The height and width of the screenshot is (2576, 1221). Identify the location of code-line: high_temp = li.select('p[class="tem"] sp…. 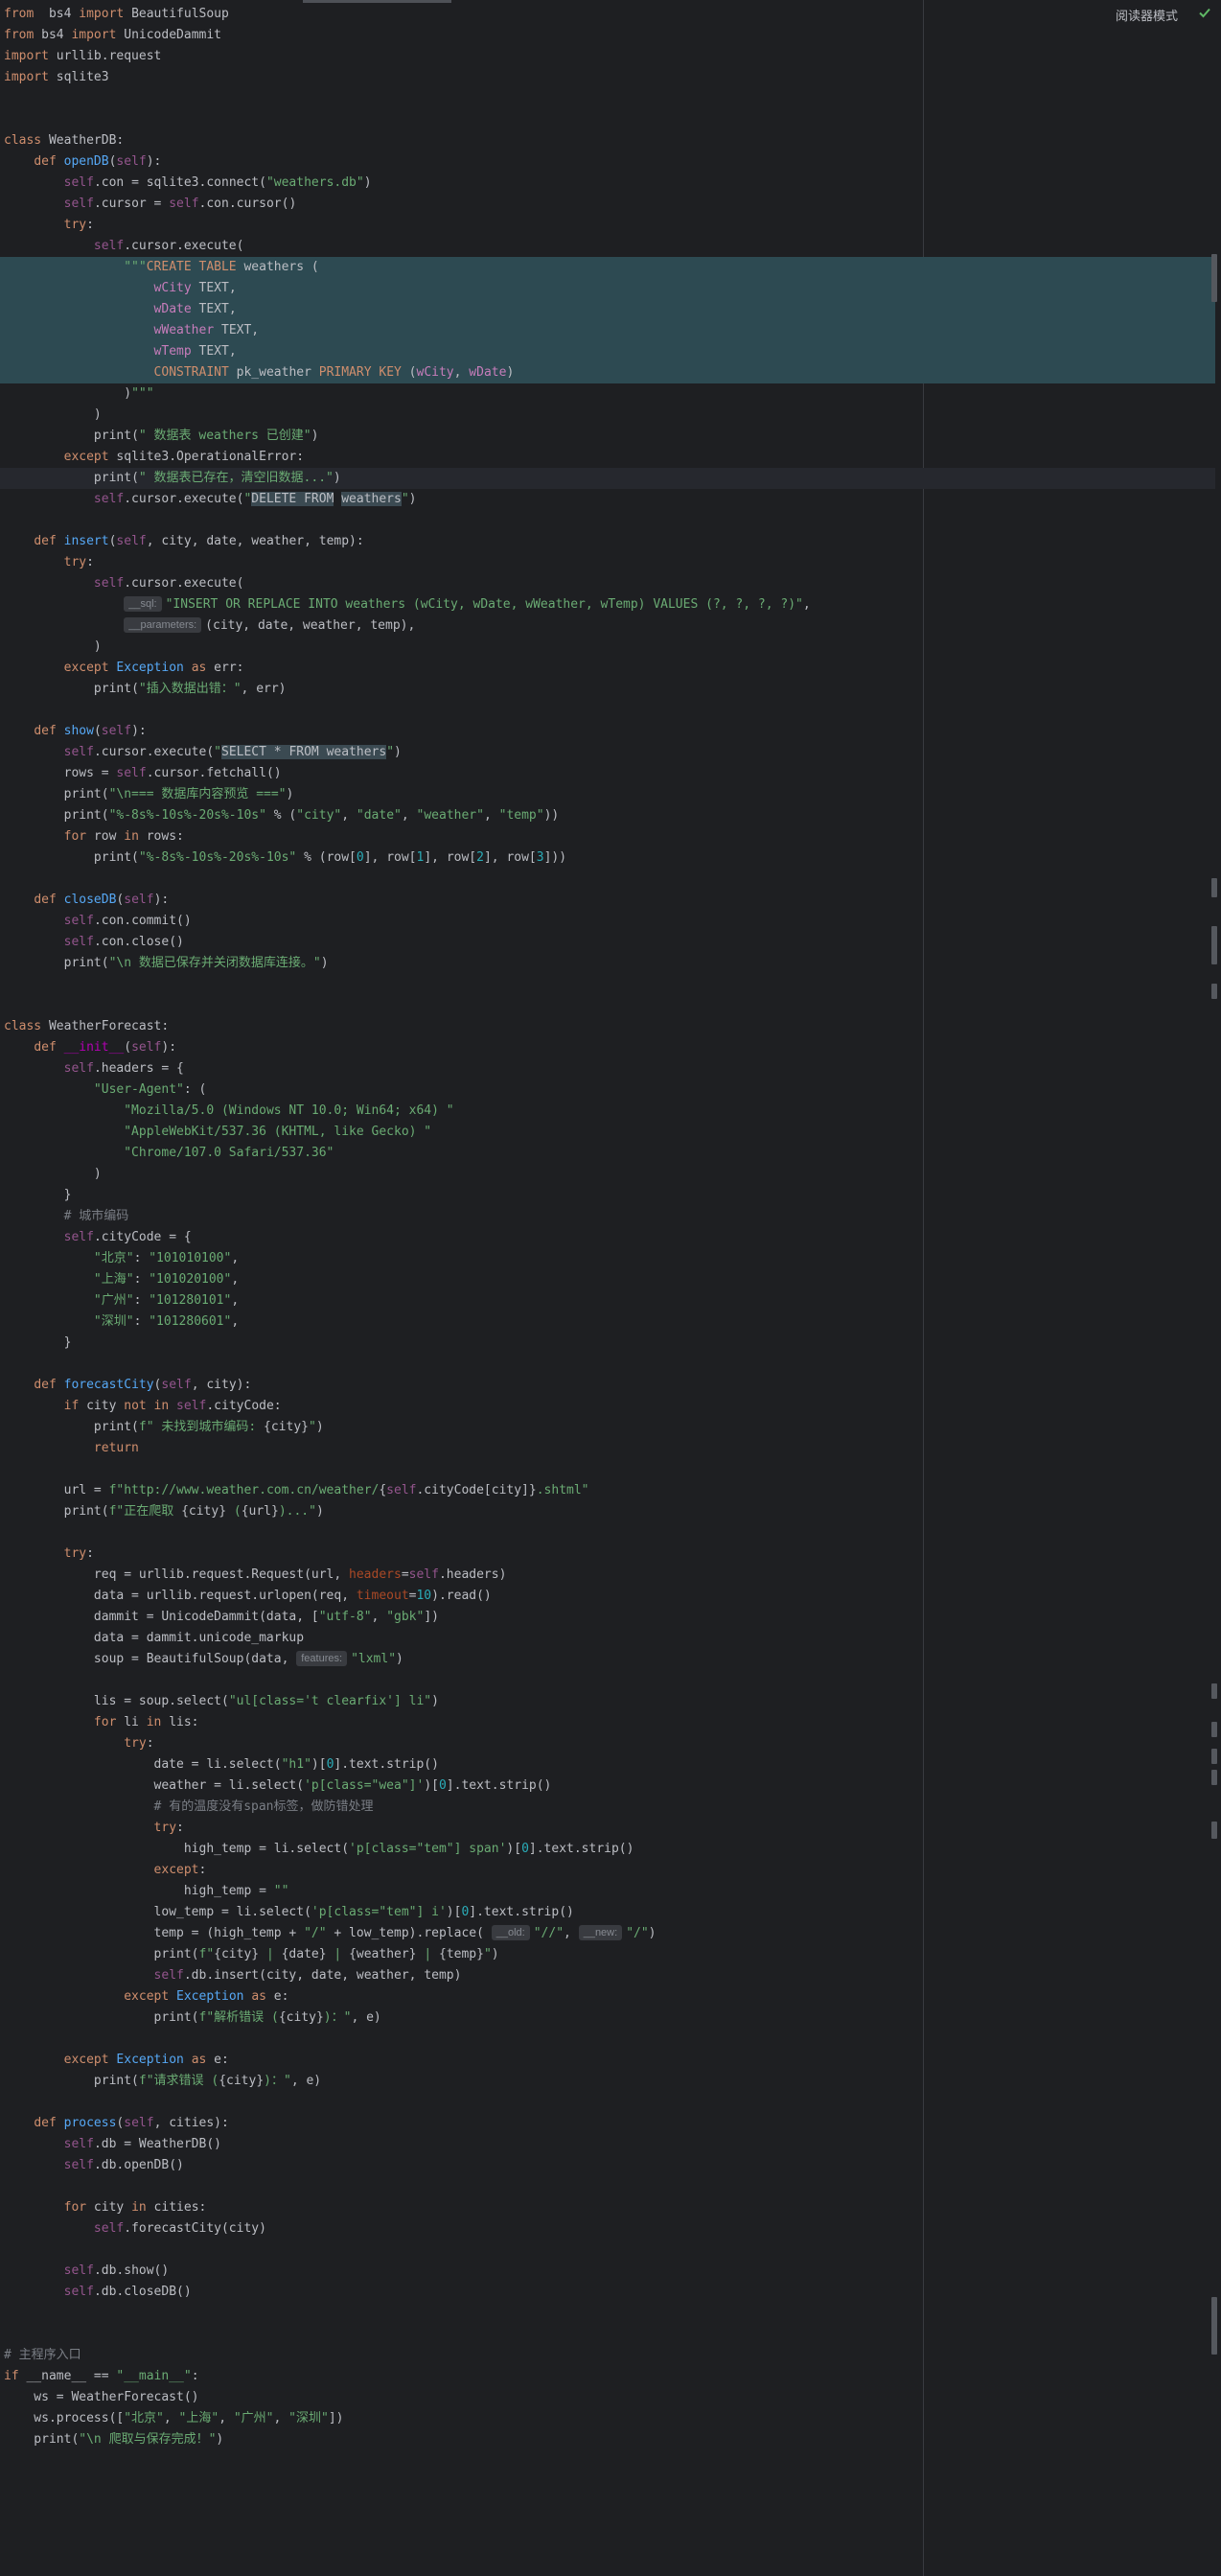
(607, 1850).